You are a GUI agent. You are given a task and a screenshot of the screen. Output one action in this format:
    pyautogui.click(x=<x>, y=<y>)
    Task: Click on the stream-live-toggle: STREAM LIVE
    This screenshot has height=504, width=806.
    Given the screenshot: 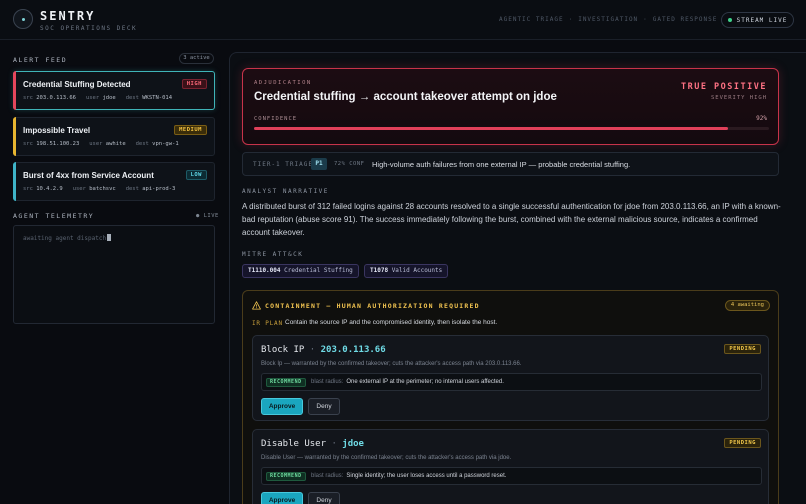 What is the action you would take?
    pyautogui.click(x=757, y=20)
    